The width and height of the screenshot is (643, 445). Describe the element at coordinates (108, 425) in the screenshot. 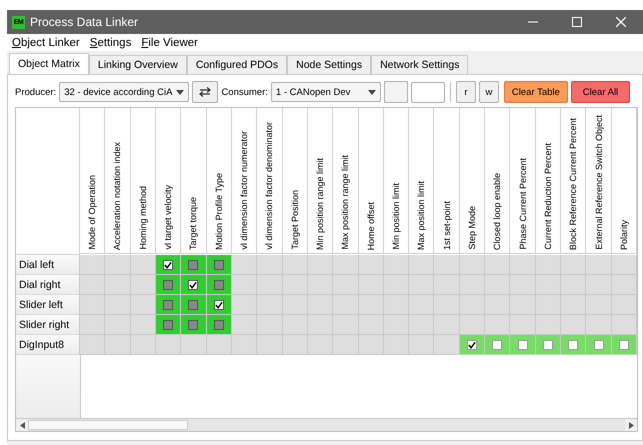

I see `scrollbar-thumb` at that location.